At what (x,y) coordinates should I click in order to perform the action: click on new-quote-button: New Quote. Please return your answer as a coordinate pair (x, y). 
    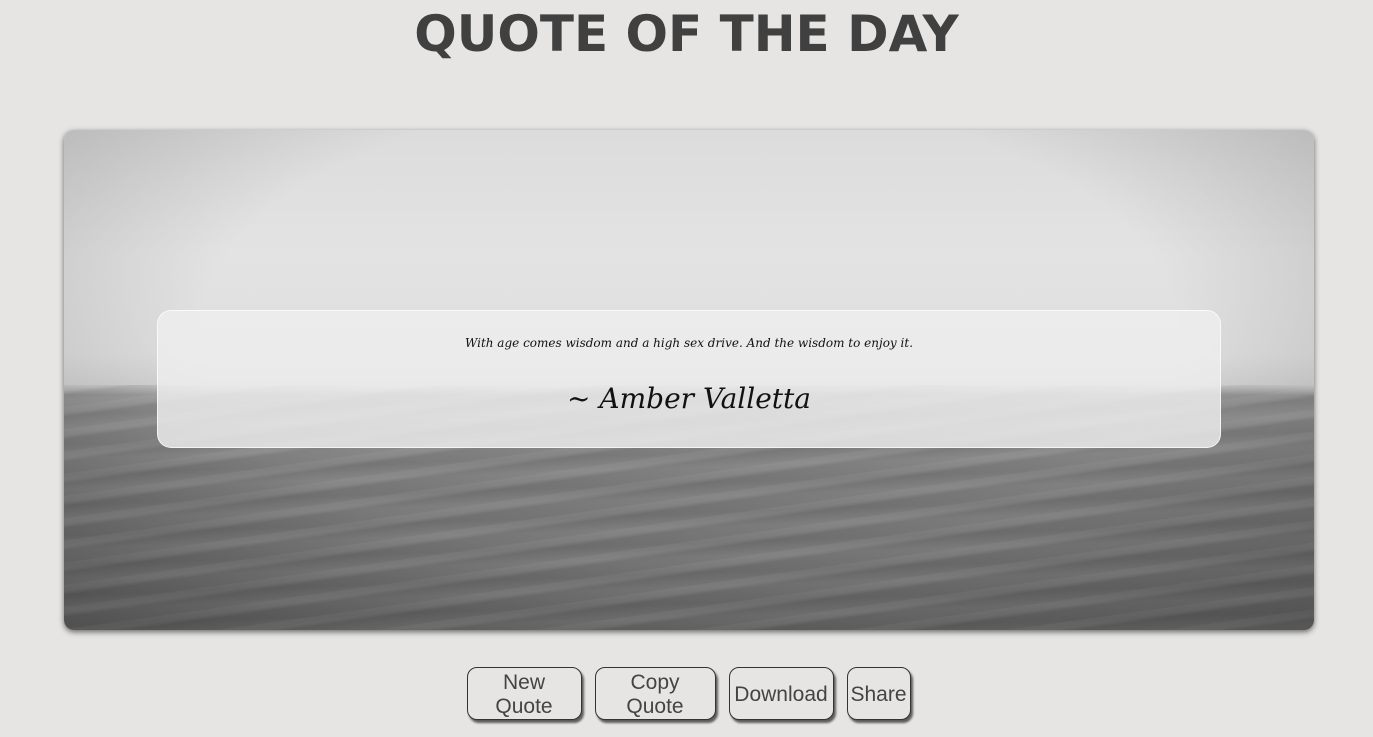
    Looking at the image, I should click on (524, 693).